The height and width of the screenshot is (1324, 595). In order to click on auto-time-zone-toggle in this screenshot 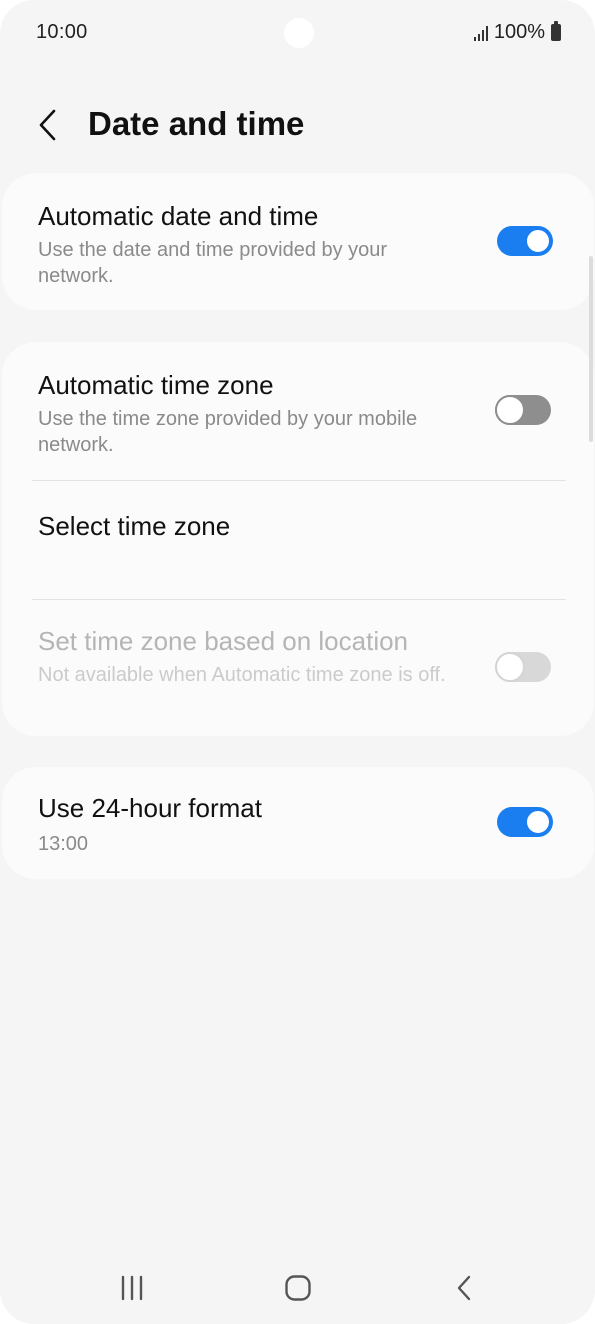, I will do `click(523, 410)`.